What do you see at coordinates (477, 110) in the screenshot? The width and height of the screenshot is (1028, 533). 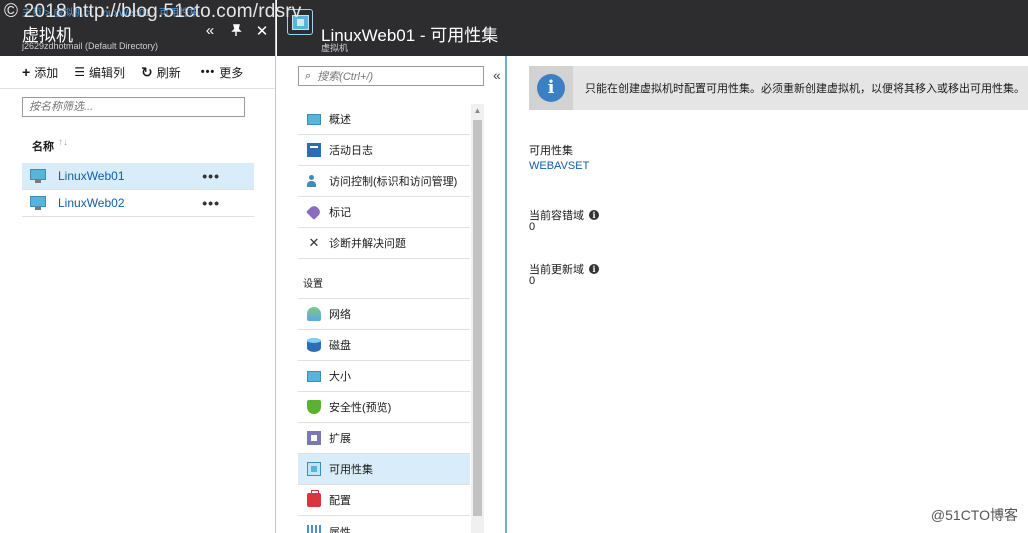 I see `scroll-up-icon: ▲` at bounding box center [477, 110].